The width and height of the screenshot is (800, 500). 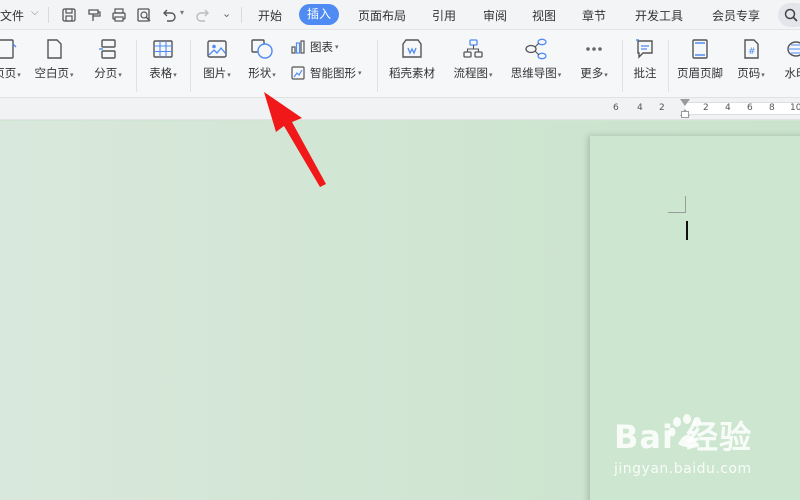 I want to click on table-button: 表格▾, so click(x=163, y=59).